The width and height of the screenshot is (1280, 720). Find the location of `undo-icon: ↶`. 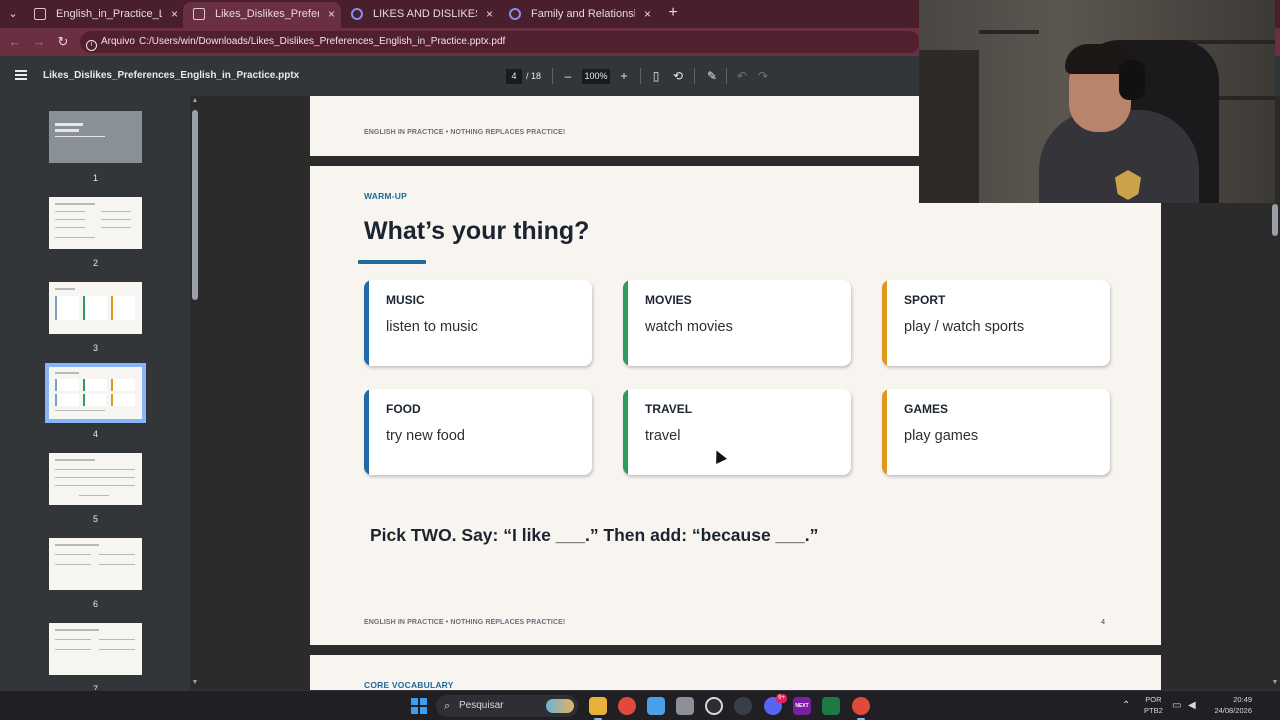

undo-icon: ↶ is located at coordinates (742, 76).